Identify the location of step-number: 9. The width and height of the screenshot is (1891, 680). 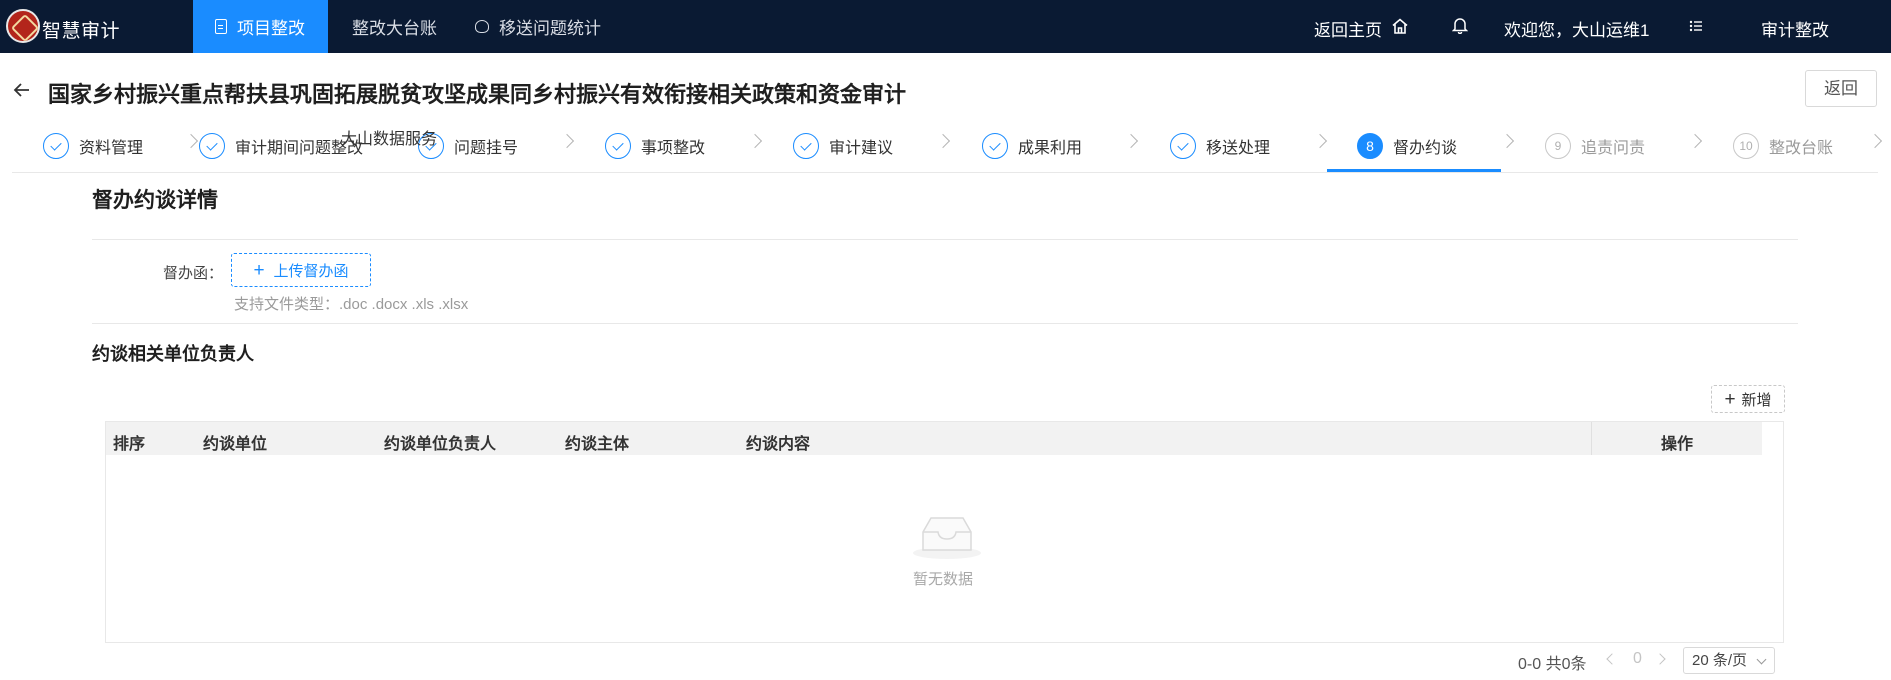
(1558, 146).